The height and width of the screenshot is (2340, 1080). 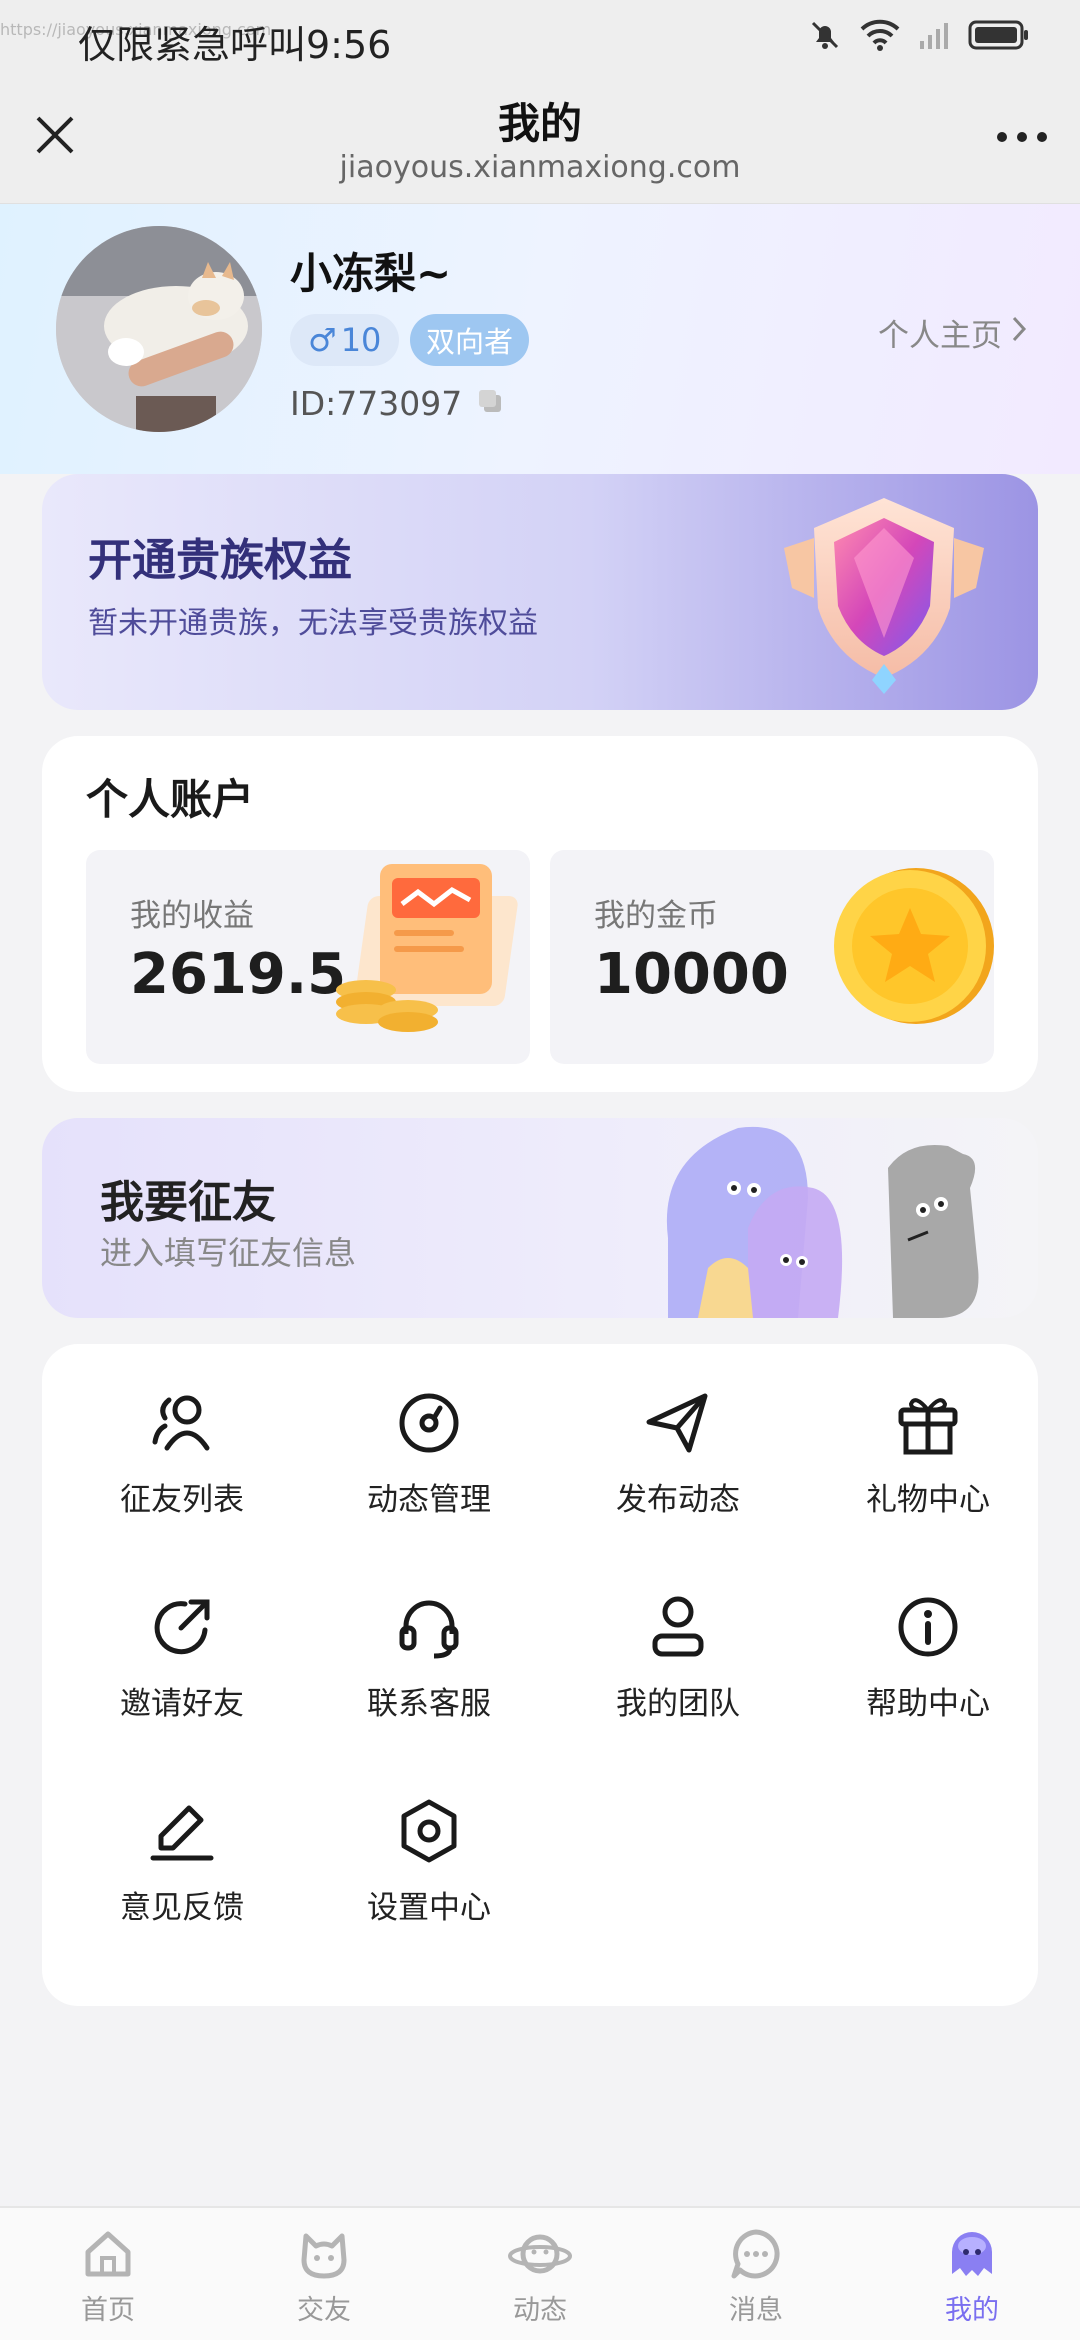 I want to click on tab-moments: 动态, so click(x=540, y=2276).